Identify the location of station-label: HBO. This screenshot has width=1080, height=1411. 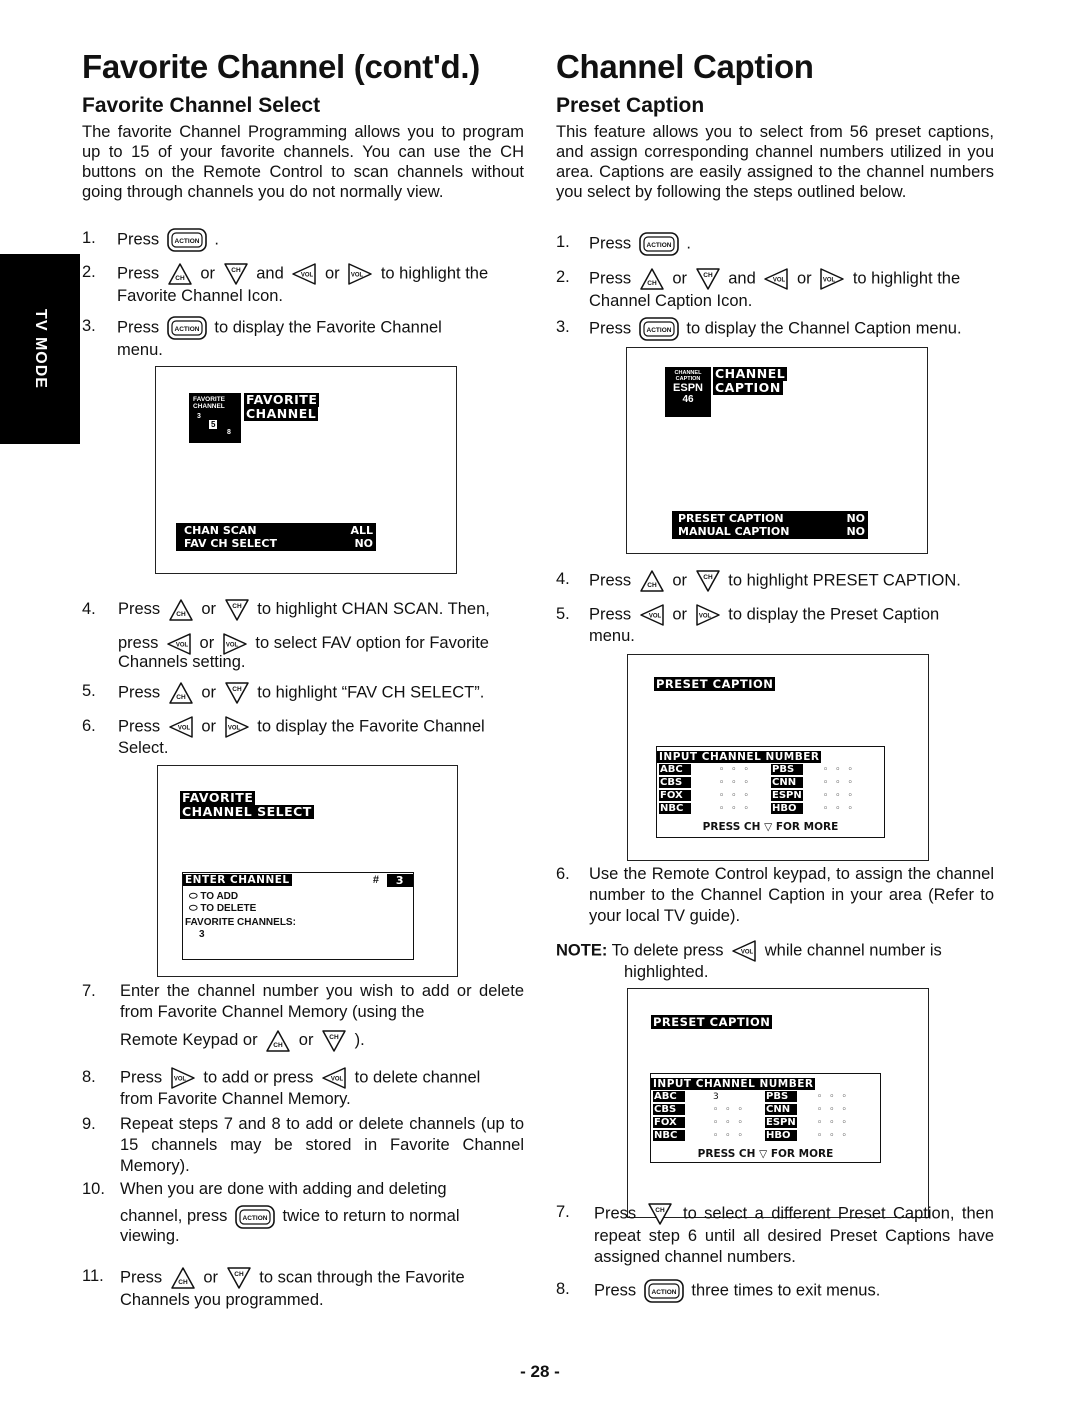
(781, 1135).